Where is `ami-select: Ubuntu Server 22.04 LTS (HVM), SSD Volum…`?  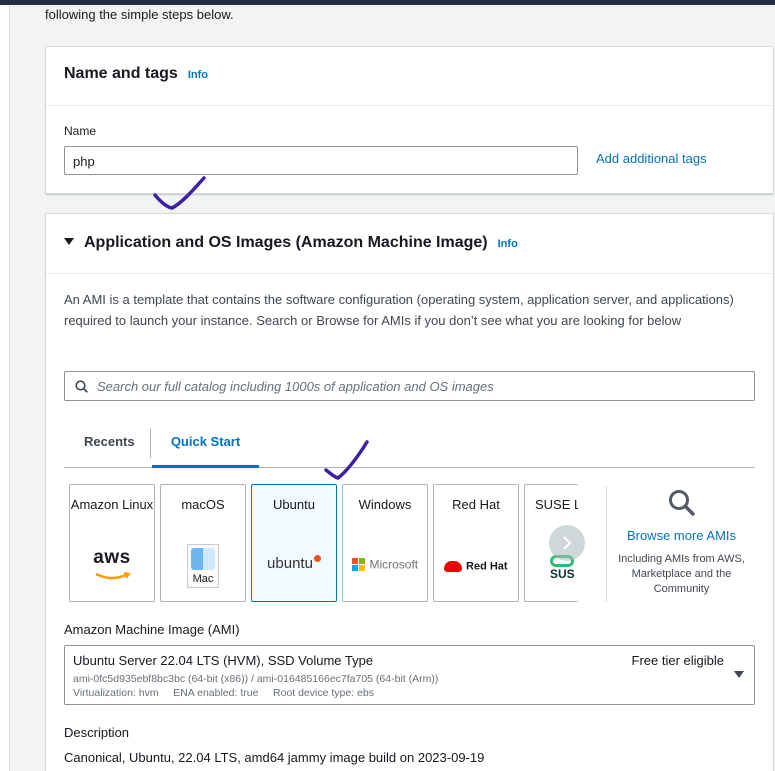
ami-select: Ubuntu Server 22.04 LTS (HVM), SSD Volum… is located at coordinates (409, 675).